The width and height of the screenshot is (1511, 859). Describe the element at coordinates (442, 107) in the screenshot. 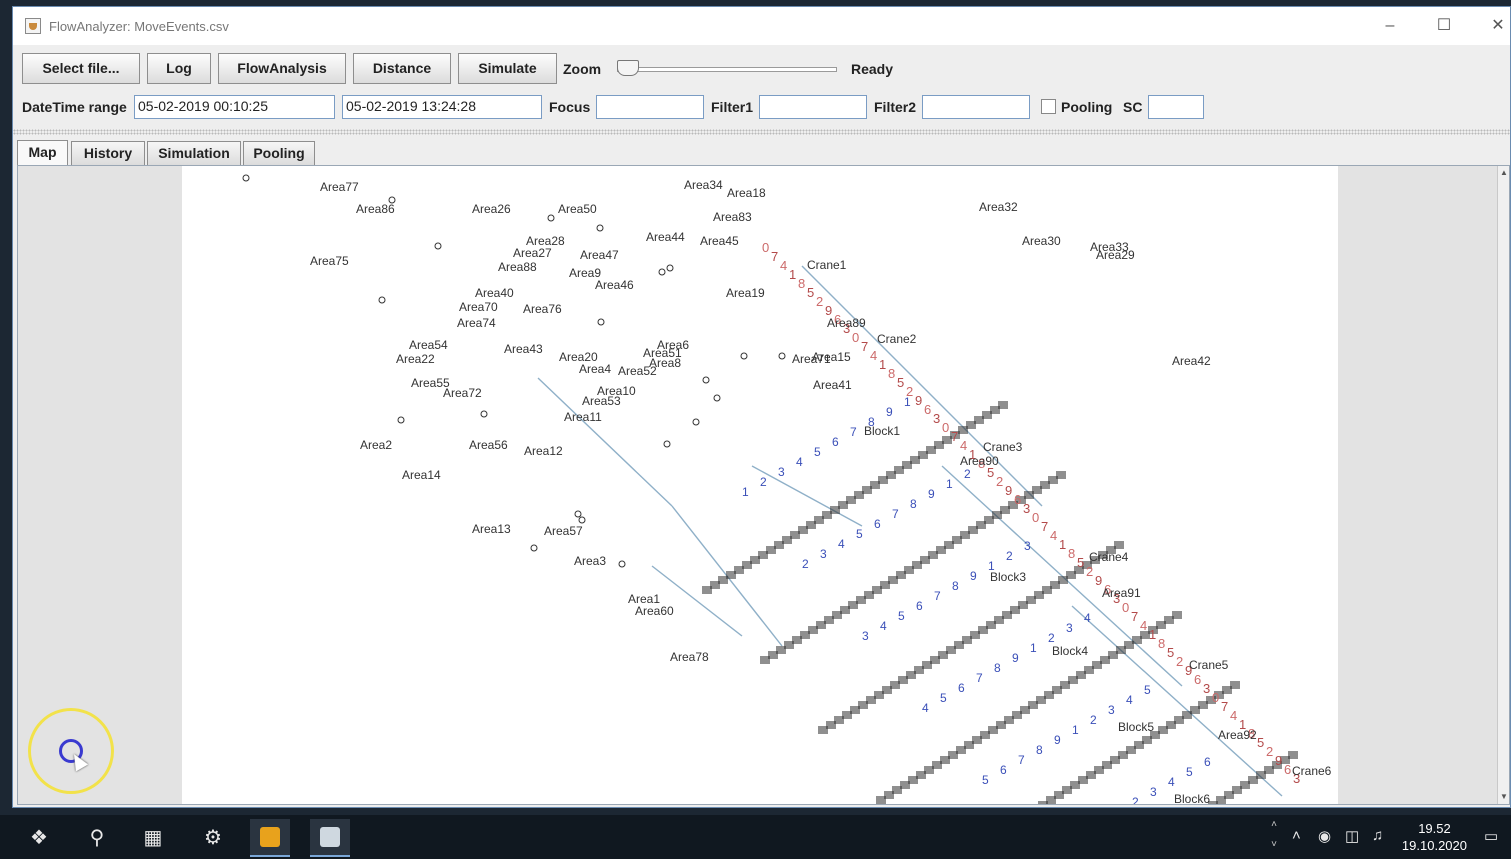

I see `end-datetime-field: 05-02-2019 13:24:28` at that location.